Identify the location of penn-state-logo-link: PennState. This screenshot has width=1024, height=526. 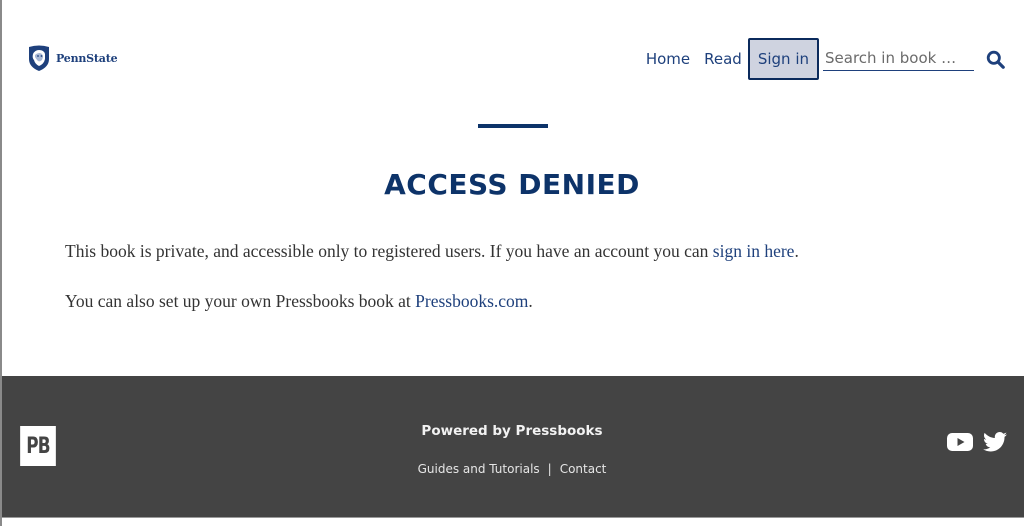
(73, 58).